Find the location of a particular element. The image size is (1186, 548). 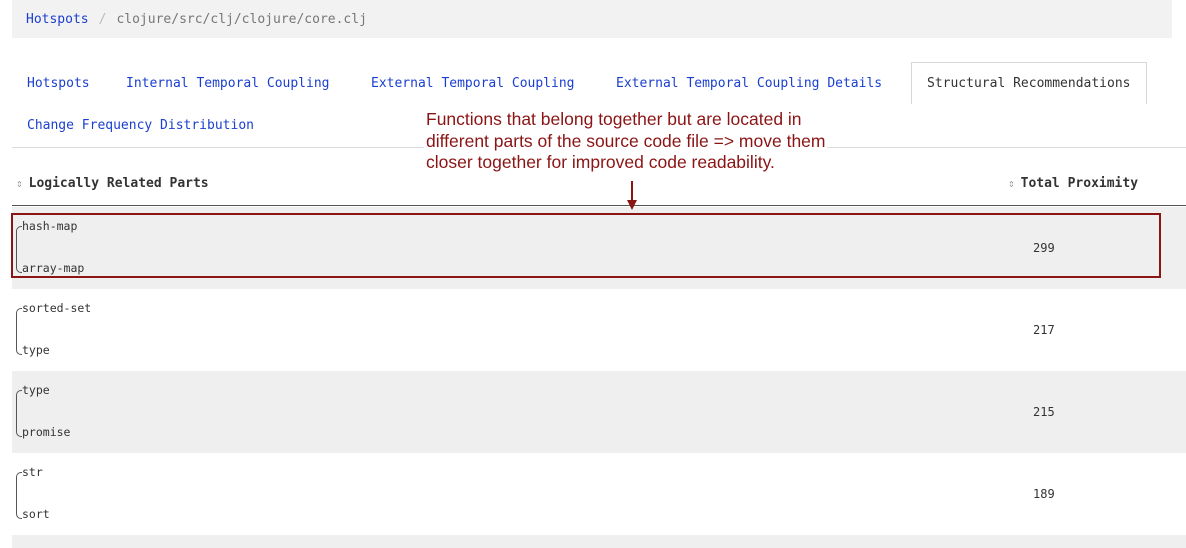

part-name: sorted-set is located at coordinates (57, 308).